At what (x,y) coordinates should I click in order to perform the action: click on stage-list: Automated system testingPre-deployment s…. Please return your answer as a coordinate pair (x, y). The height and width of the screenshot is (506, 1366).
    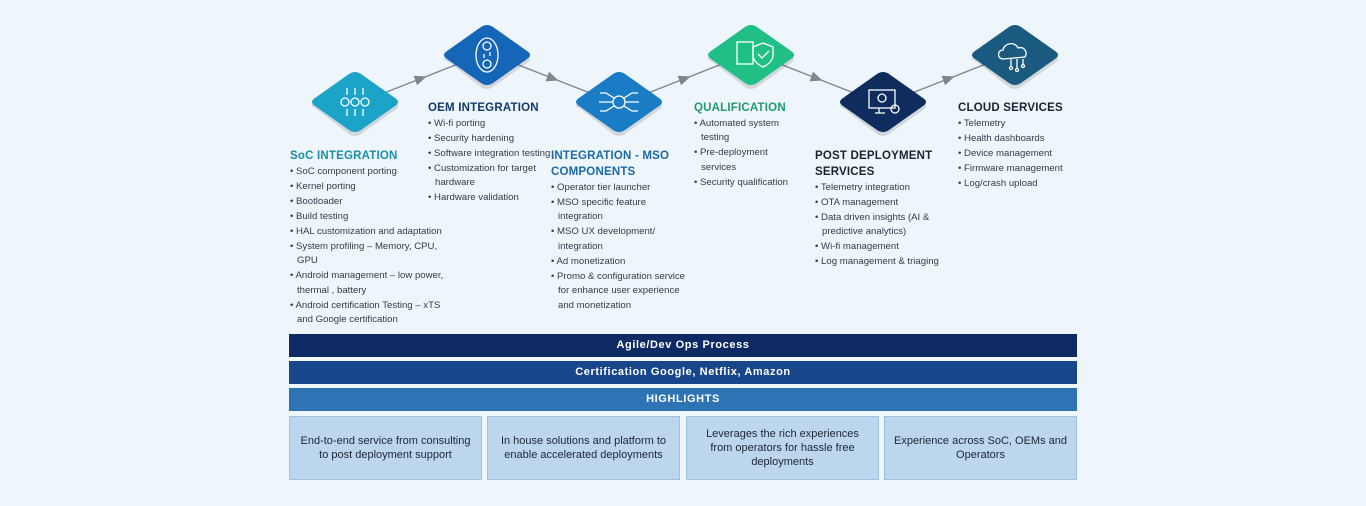
    Looking at the image, I should click on (749, 153).